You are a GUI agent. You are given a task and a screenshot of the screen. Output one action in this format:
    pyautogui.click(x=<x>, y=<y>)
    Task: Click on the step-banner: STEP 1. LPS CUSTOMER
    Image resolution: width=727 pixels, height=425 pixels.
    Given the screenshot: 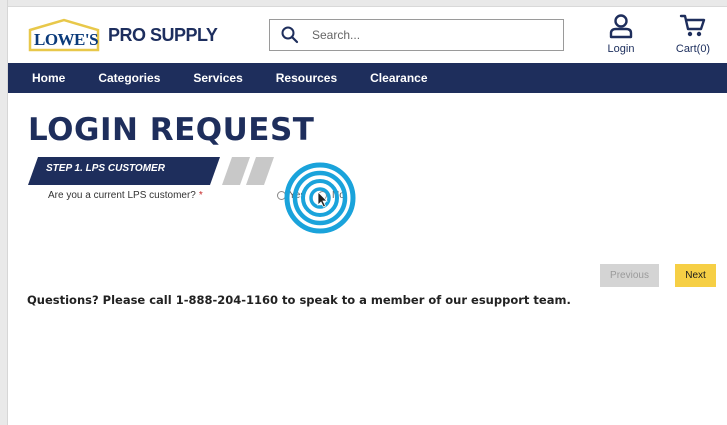 What is the action you would take?
    pyautogui.click(x=124, y=171)
    